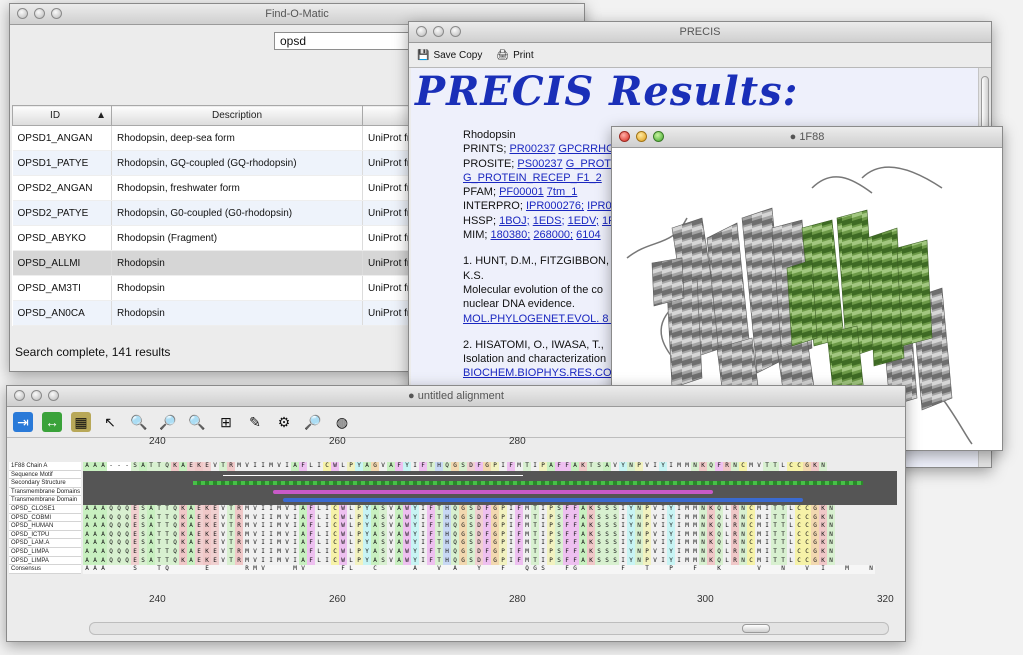 The width and height of the screenshot is (1023, 655). Describe the element at coordinates (45, 500) in the screenshot. I see `track-name: Transmembrane Domain` at that location.